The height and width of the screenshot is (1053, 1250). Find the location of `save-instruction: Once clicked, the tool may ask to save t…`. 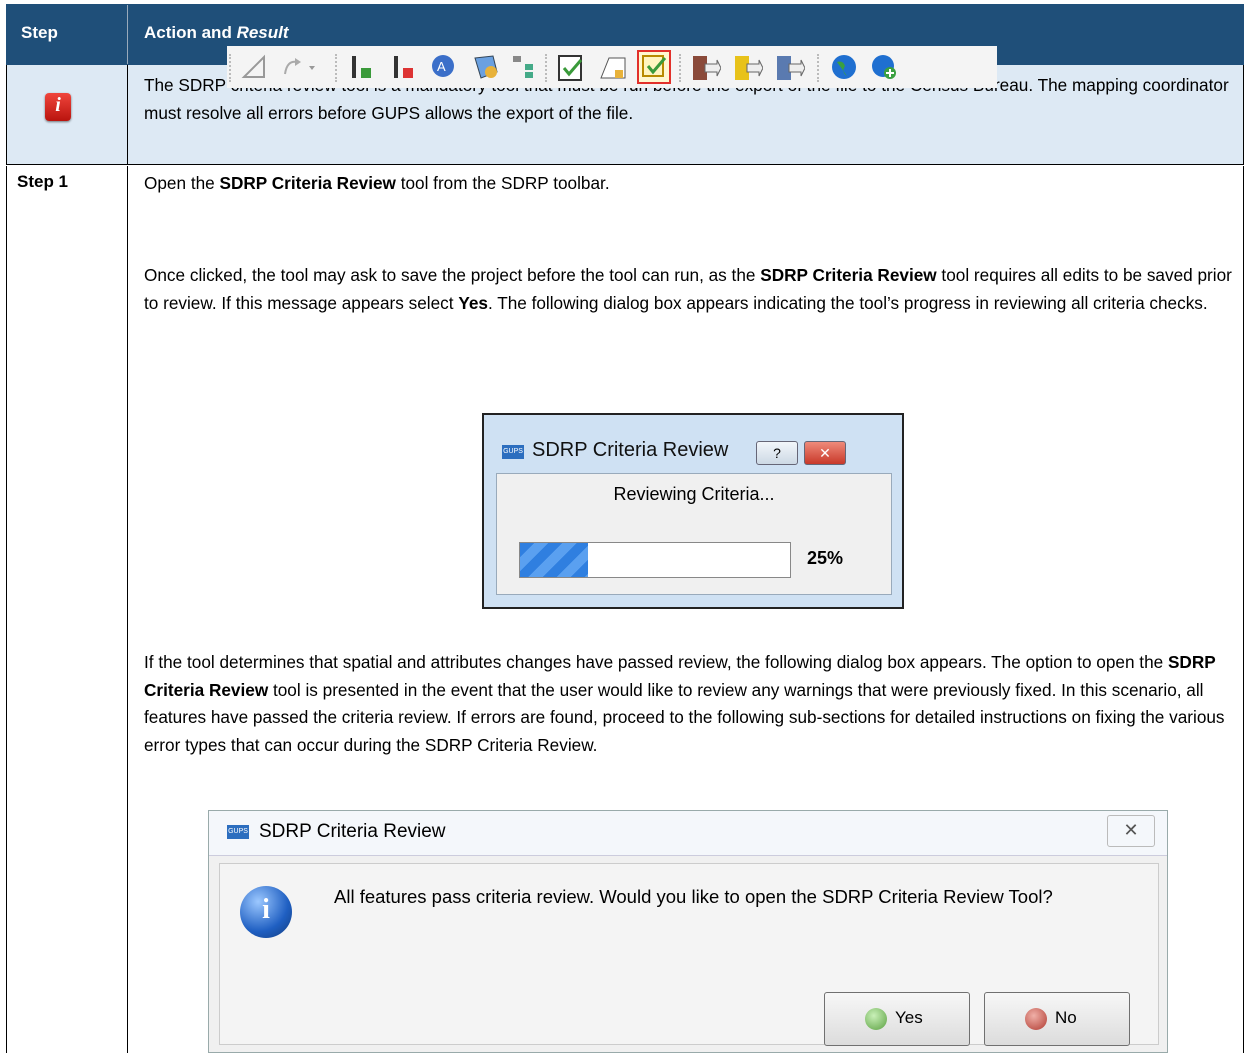

save-instruction: Once clicked, the tool may ask to save t… is located at coordinates (688, 289).